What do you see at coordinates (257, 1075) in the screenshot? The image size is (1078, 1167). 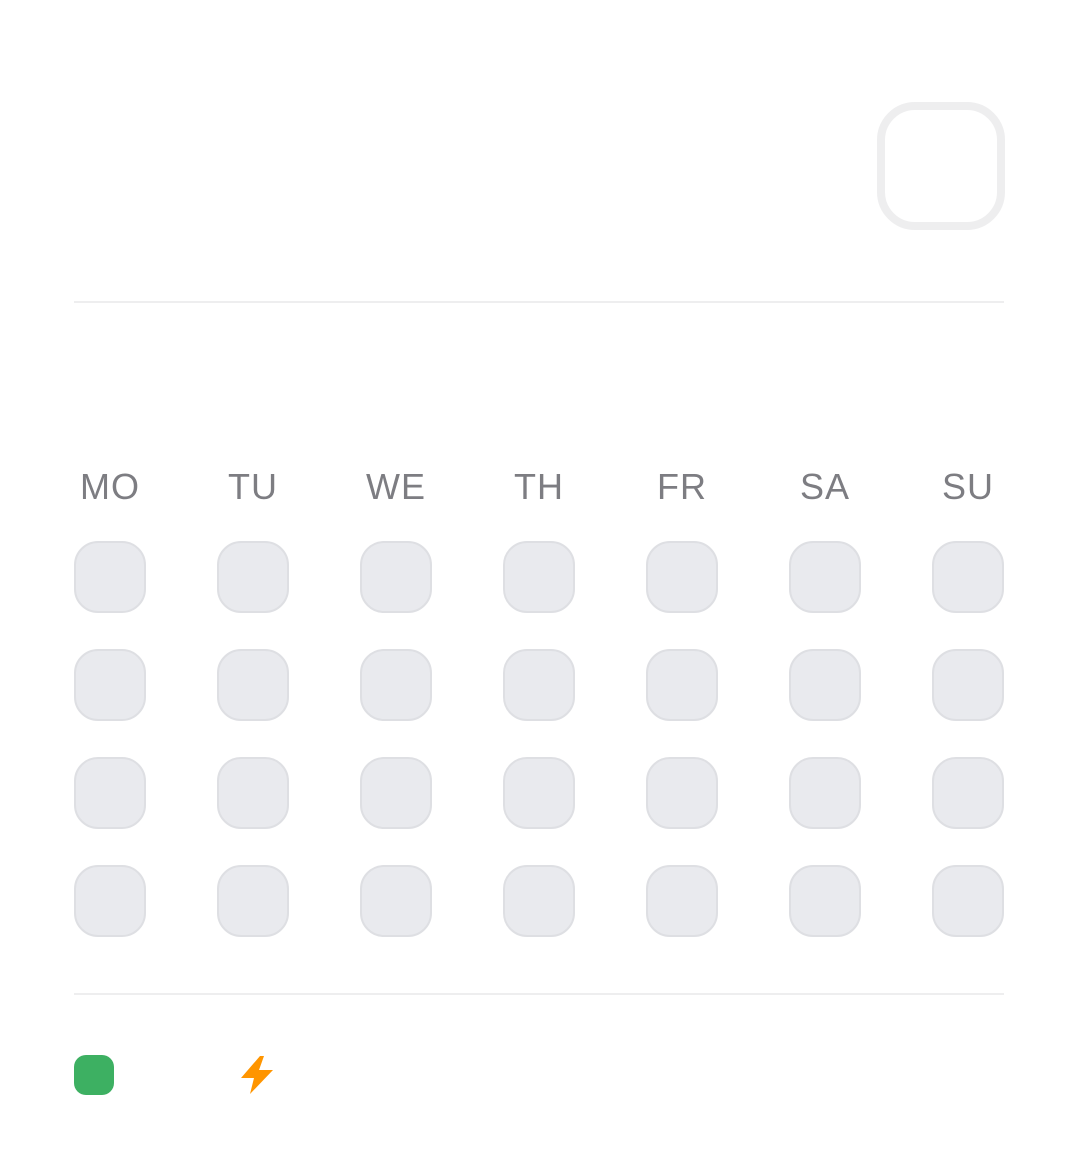 I see `lightning-bolt-icon` at bounding box center [257, 1075].